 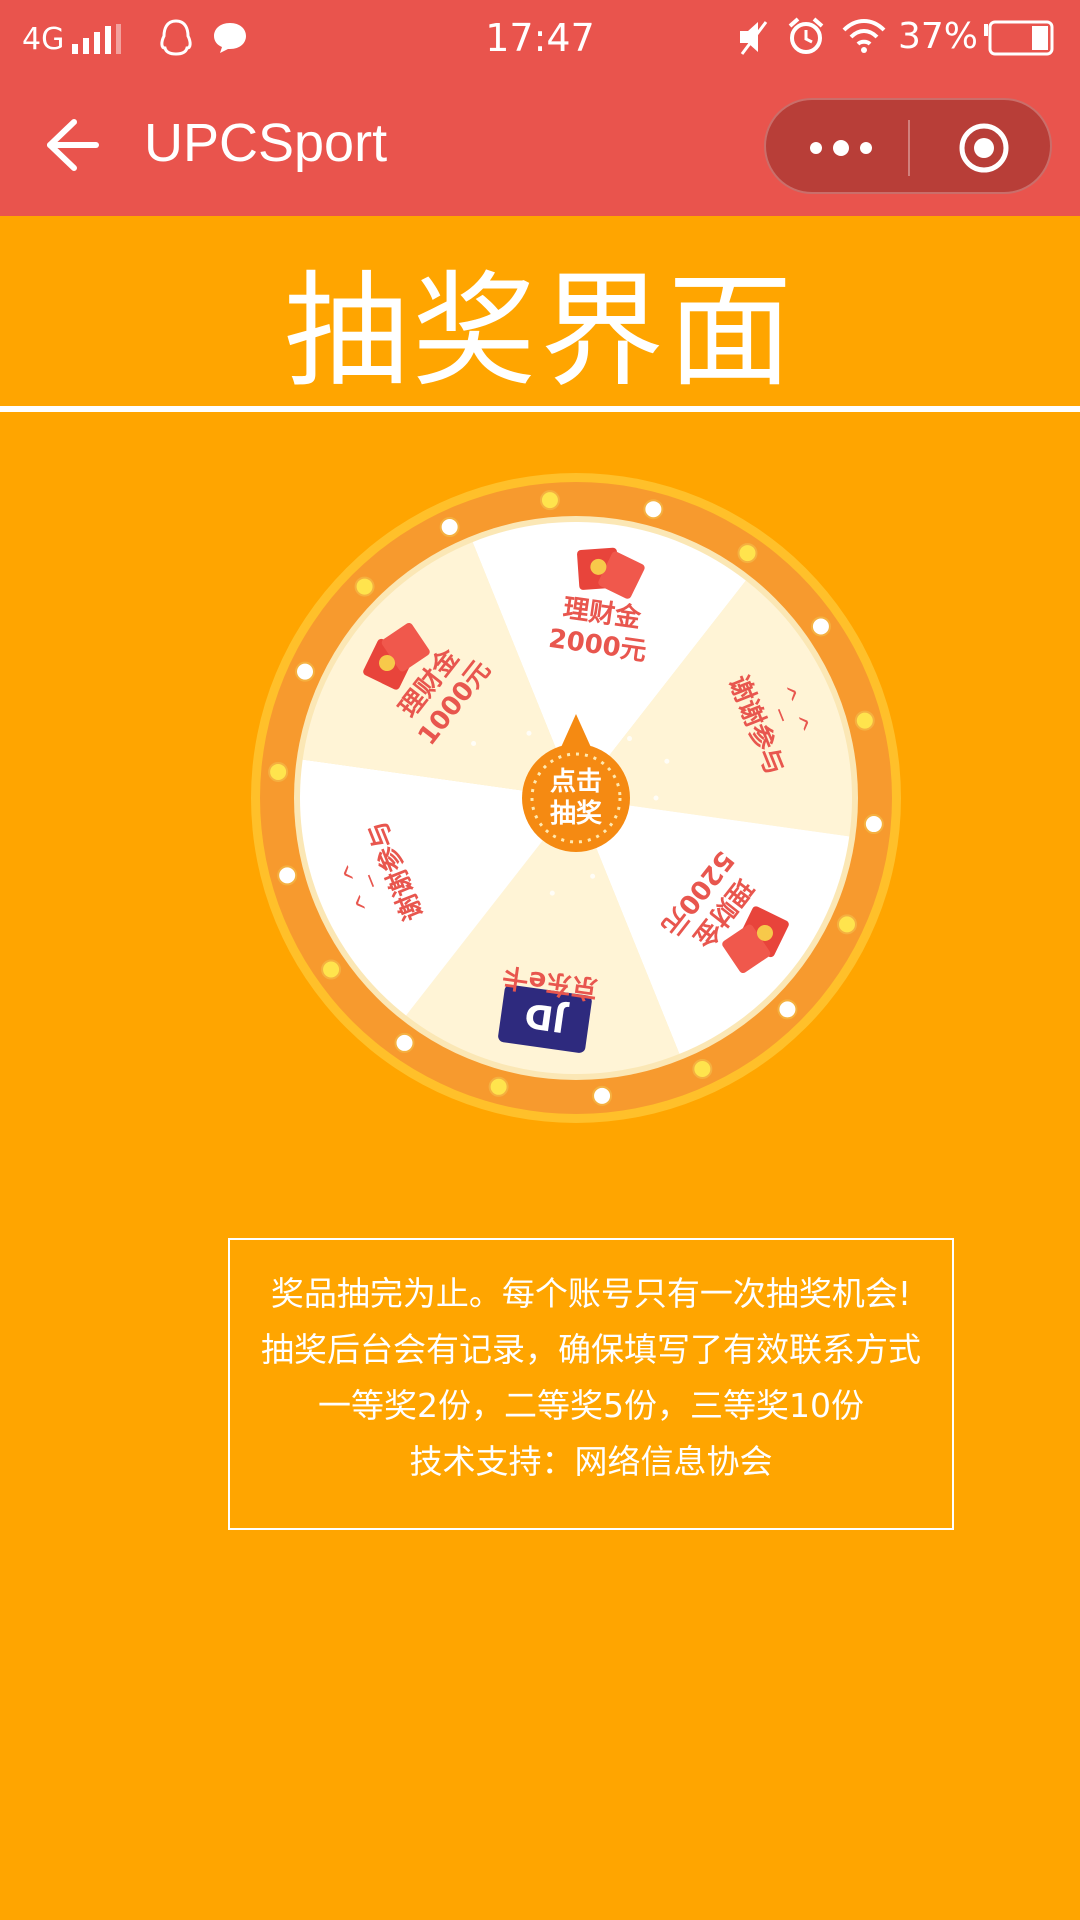 I want to click on wifi-icon, so click(x=864, y=36).